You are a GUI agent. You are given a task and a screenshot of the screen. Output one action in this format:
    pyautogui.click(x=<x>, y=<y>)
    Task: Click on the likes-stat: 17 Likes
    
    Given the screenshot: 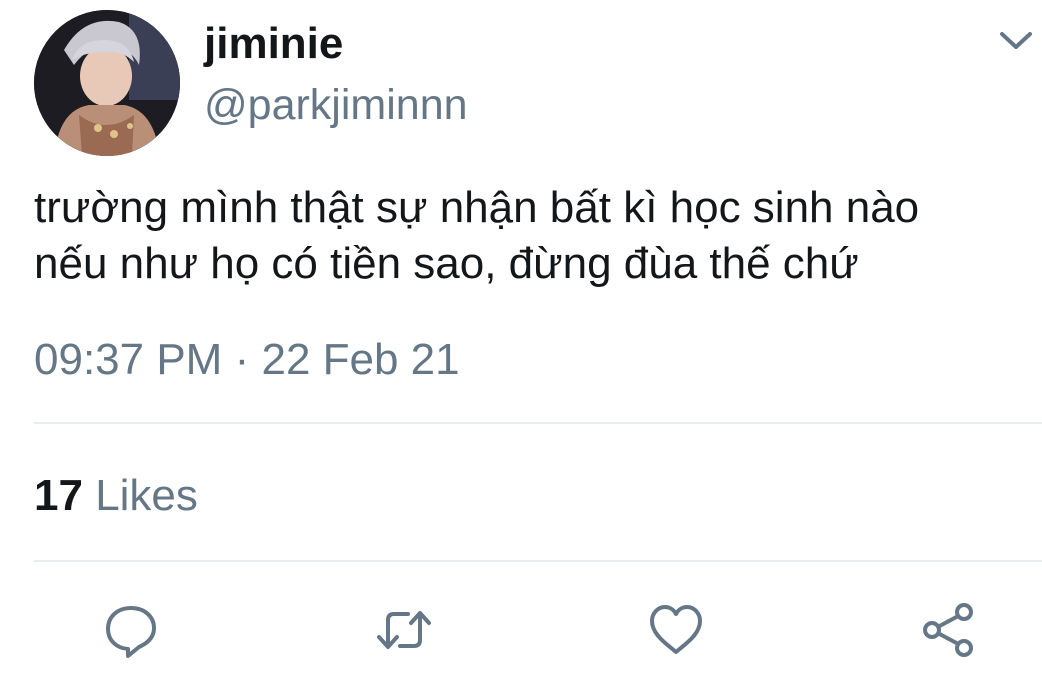 What is the action you would take?
    pyautogui.click(x=116, y=496)
    